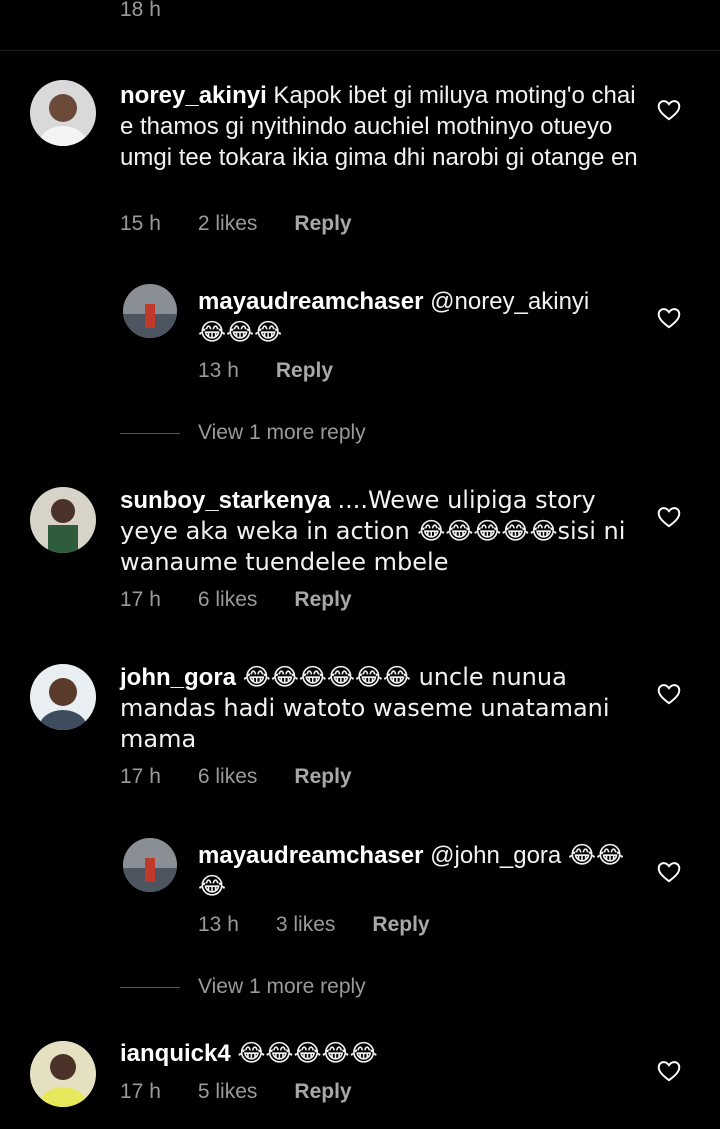 The width and height of the screenshot is (720, 1129). I want to click on top-timestamp: 18 h, so click(140, 10).